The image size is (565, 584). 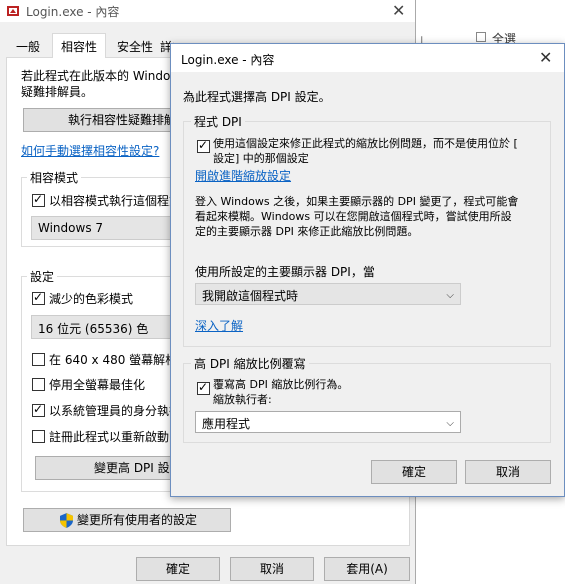 I want to click on run-admin-checkbox, so click(x=38, y=409).